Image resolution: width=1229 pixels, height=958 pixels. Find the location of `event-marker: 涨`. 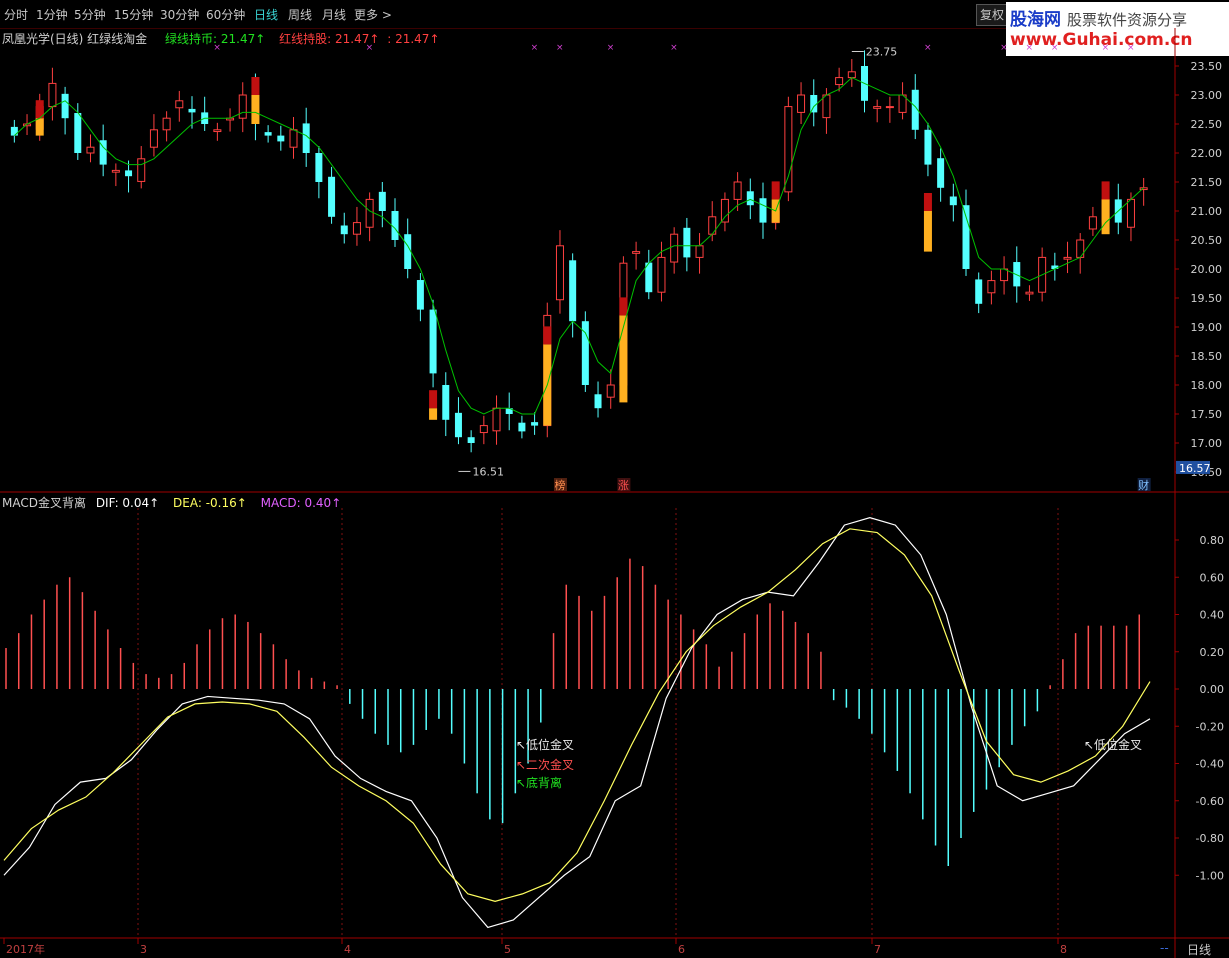

event-marker: 涨 is located at coordinates (623, 485).